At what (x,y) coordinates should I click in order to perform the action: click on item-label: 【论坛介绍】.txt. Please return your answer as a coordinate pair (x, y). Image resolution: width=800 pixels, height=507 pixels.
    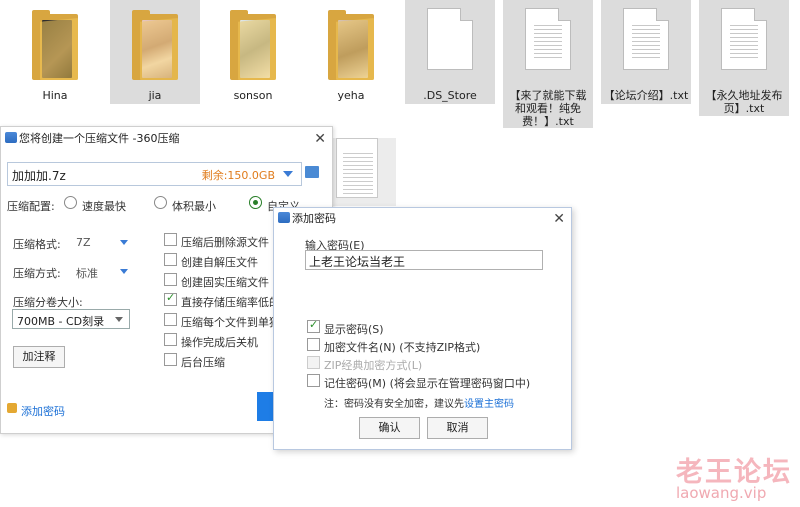
    Looking at the image, I should click on (646, 95).